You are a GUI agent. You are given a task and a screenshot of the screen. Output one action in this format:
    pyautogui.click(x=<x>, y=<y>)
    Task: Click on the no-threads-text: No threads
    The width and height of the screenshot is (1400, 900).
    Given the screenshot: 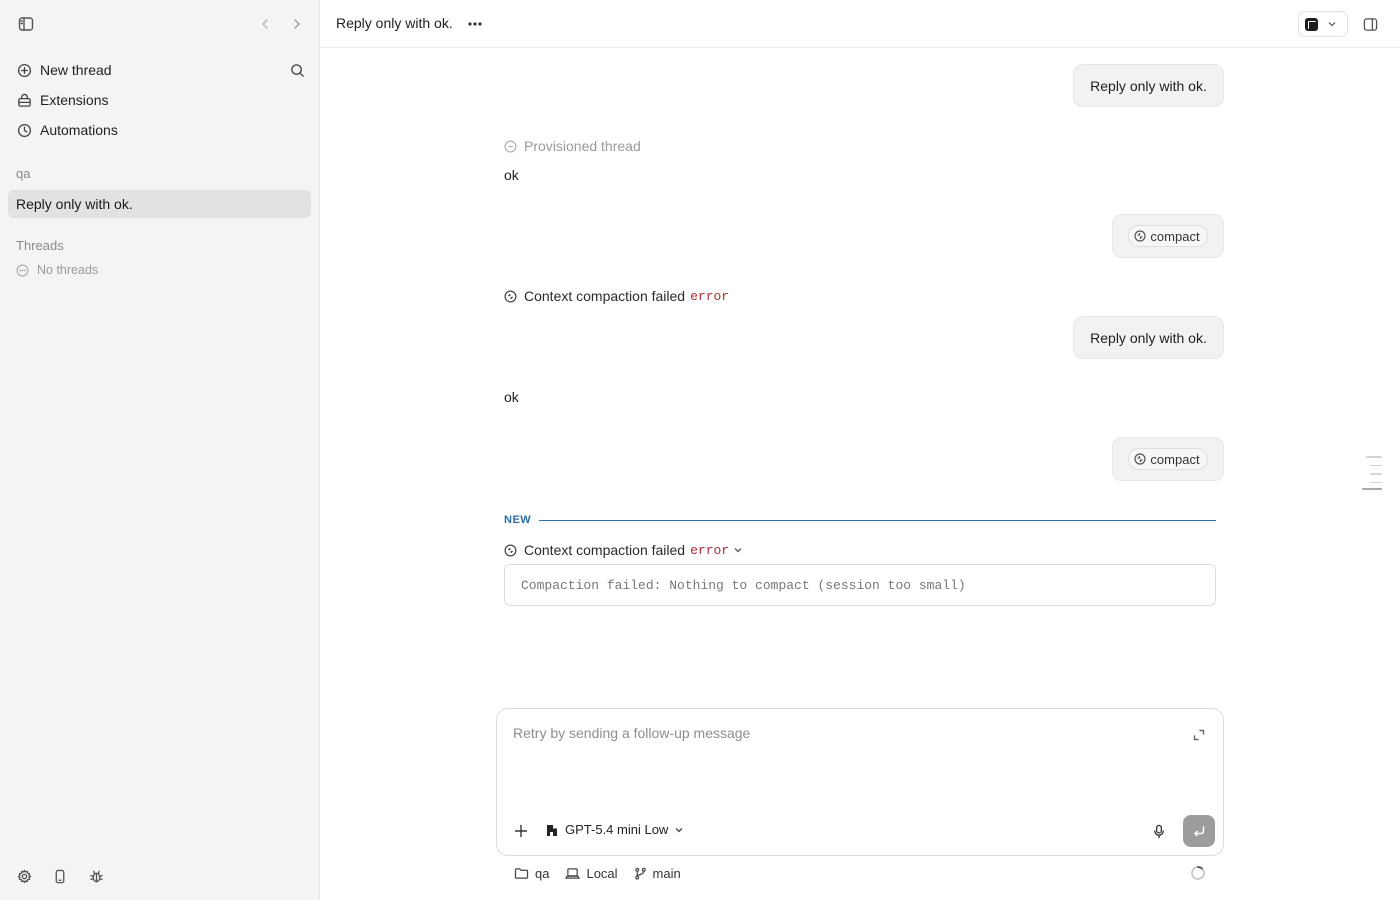 What is the action you would take?
    pyautogui.click(x=68, y=270)
    